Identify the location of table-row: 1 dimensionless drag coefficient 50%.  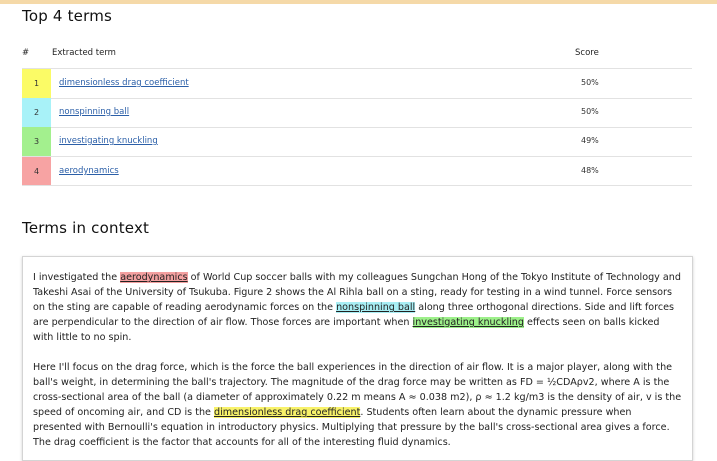
(357, 83).